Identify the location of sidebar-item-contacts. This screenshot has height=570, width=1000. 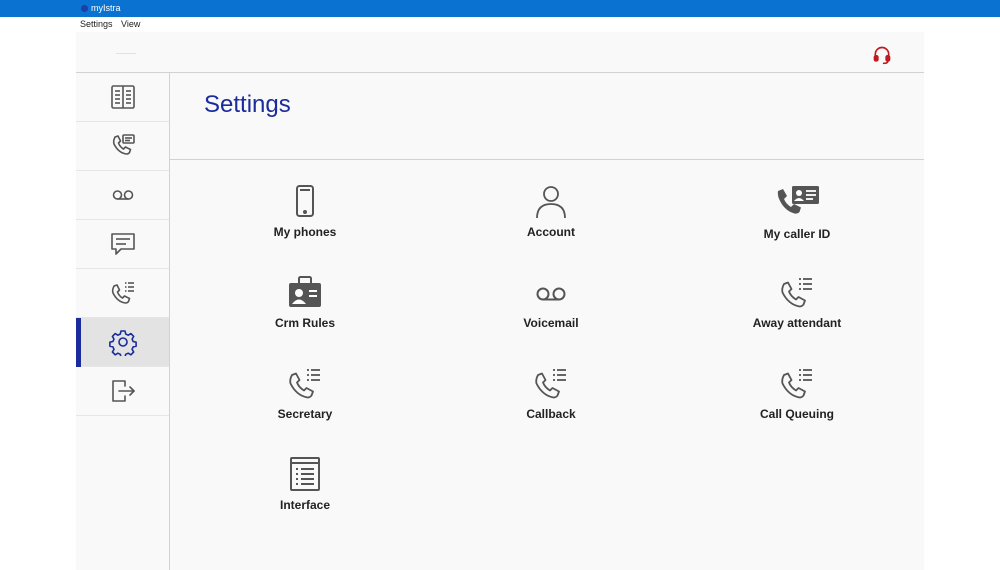
(122, 97).